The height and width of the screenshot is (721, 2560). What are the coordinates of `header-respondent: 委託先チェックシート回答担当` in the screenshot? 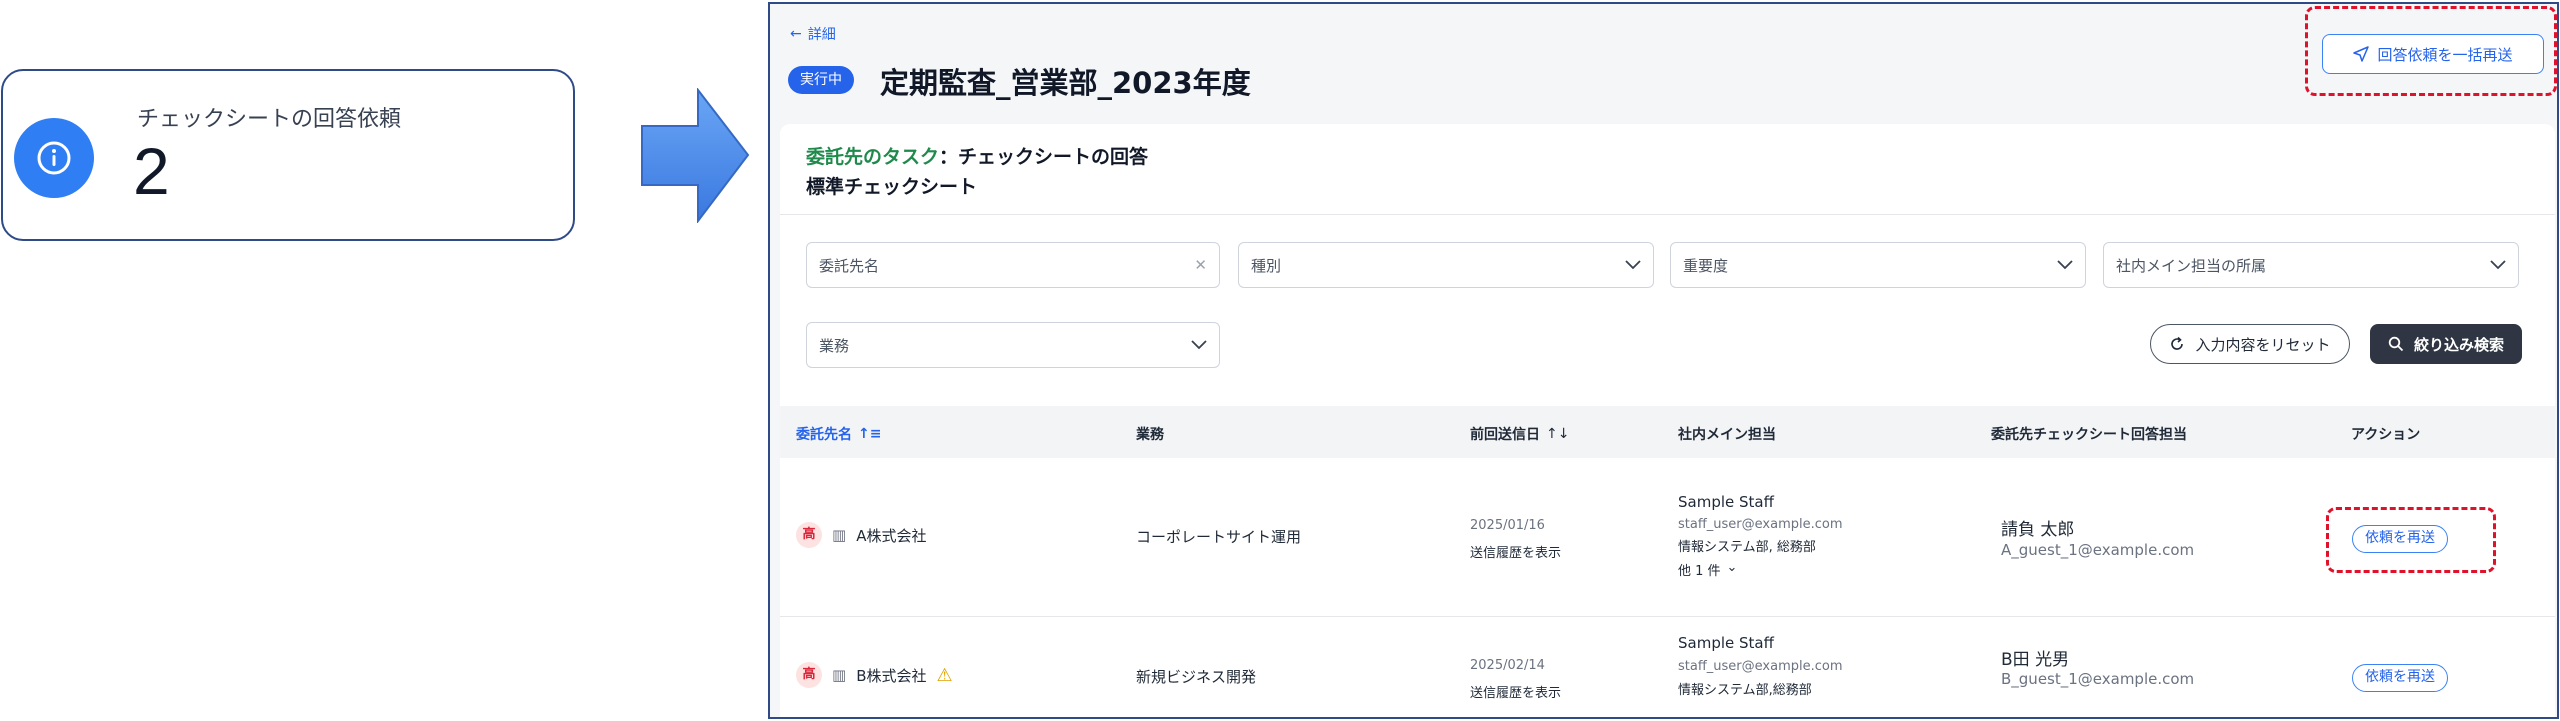 It's located at (2089, 435).